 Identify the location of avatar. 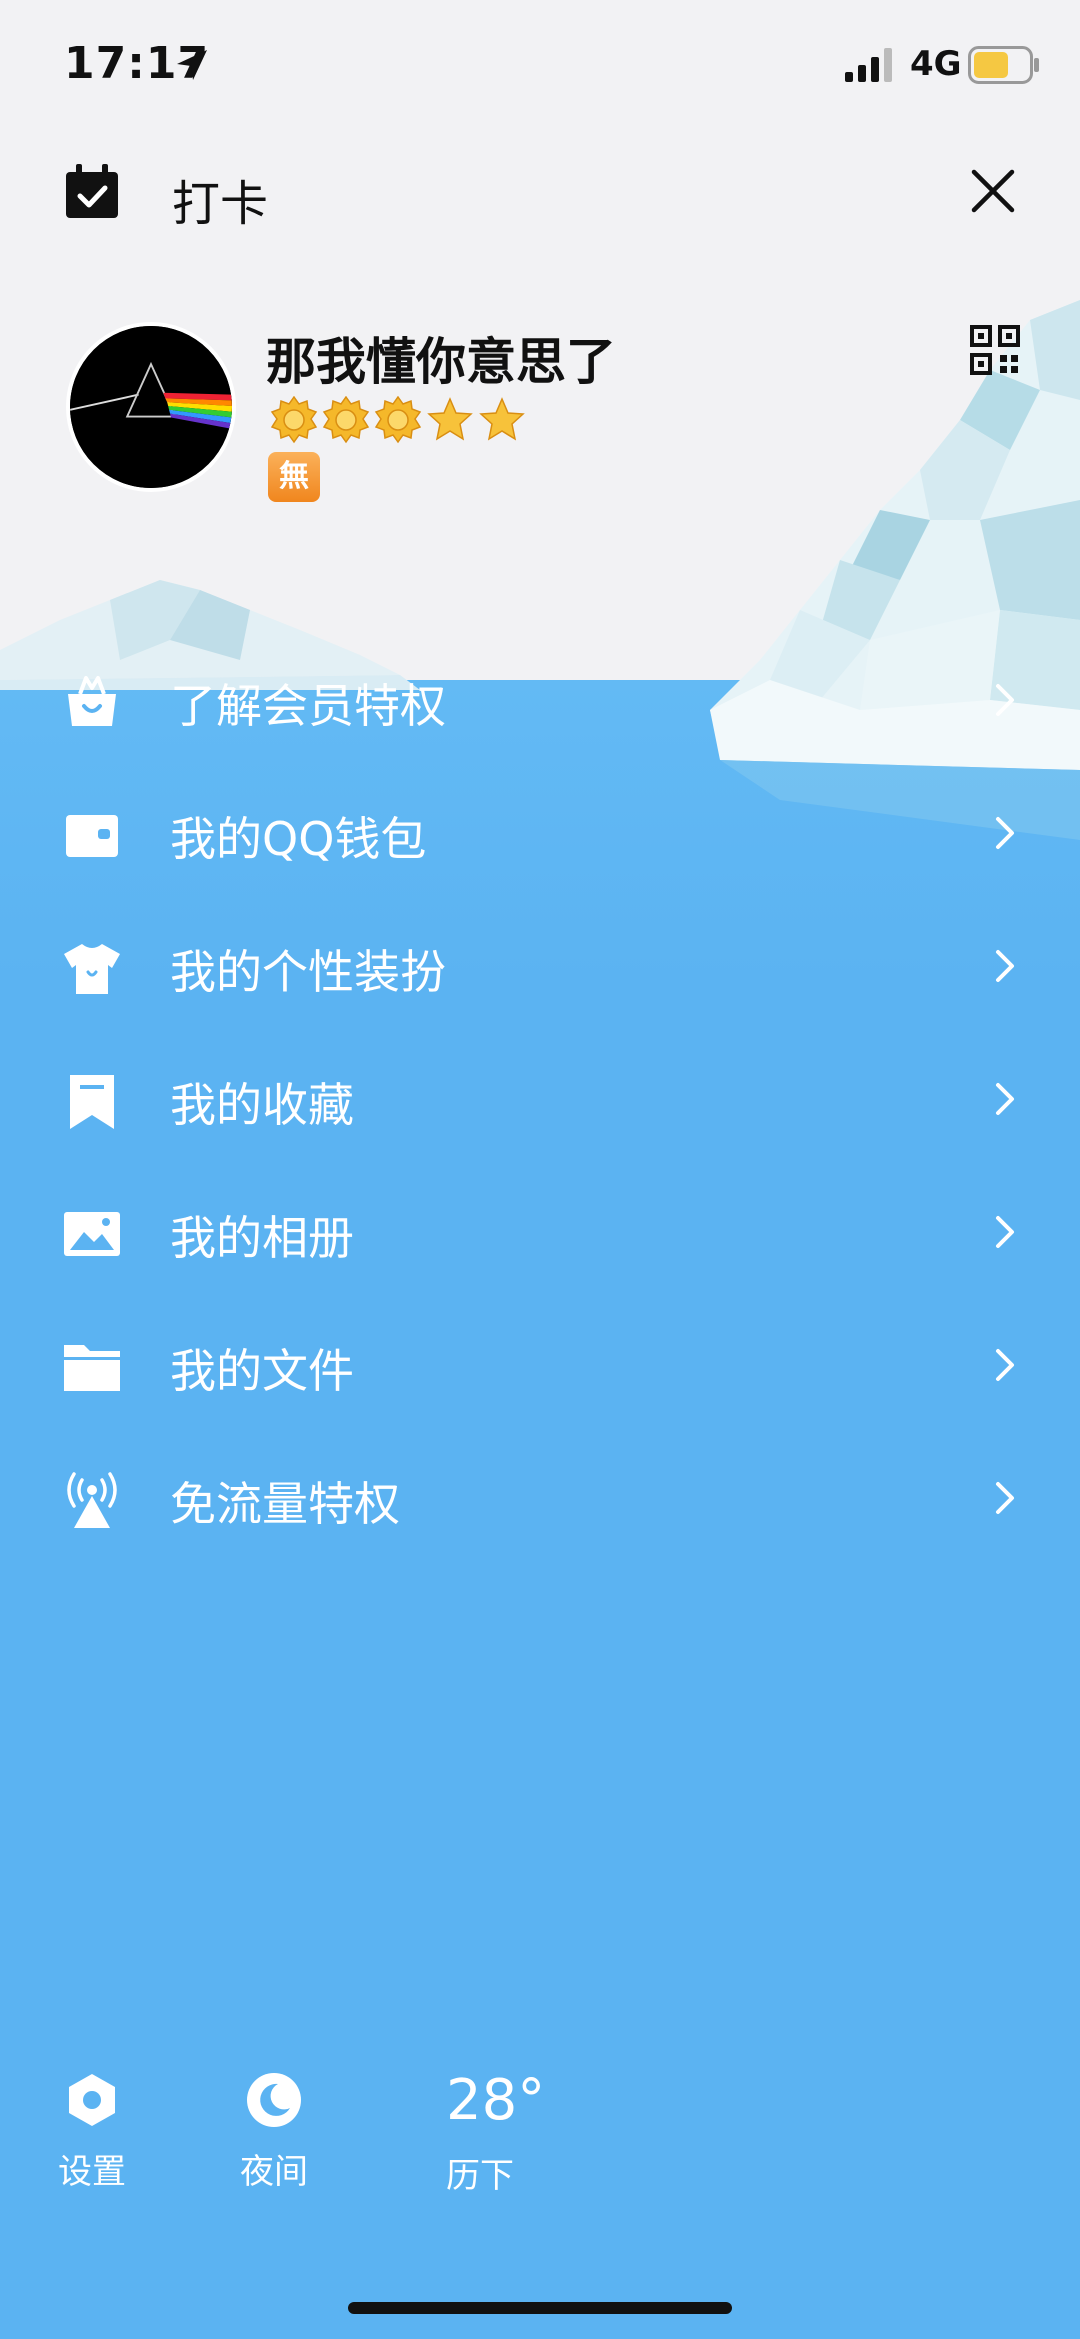
(151, 407).